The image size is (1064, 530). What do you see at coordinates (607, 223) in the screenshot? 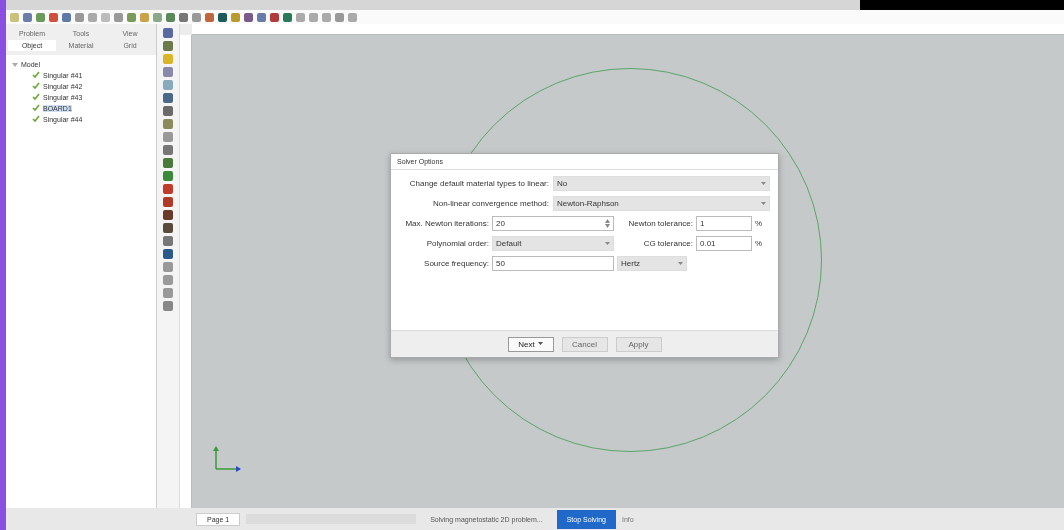
I see `spinner-icon` at bounding box center [607, 223].